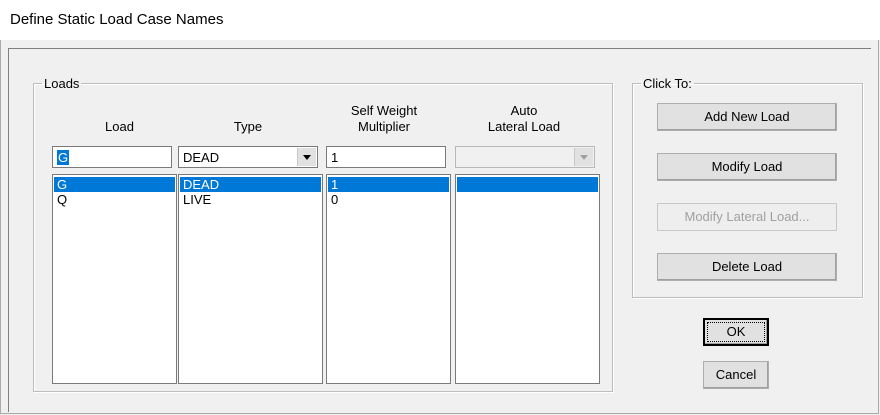  I want to click on list-item: 0, so click(388, 199).